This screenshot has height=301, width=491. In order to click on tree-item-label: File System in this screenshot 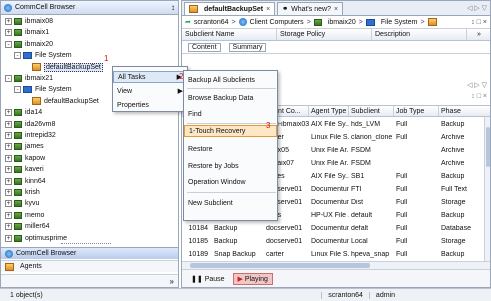, I will do `click(53, 56)`.